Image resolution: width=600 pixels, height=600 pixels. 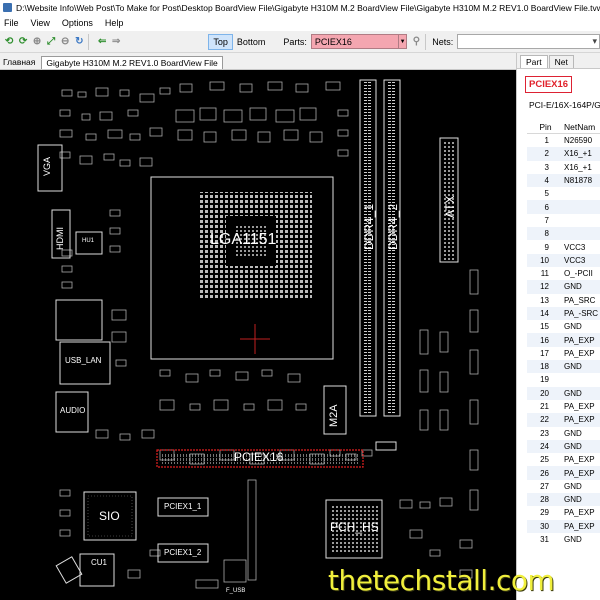 What do you see at coordinates (563, 167) in the screenshot?
I see `table-row: 3 X16_+1` at bounding box center [563, 167].